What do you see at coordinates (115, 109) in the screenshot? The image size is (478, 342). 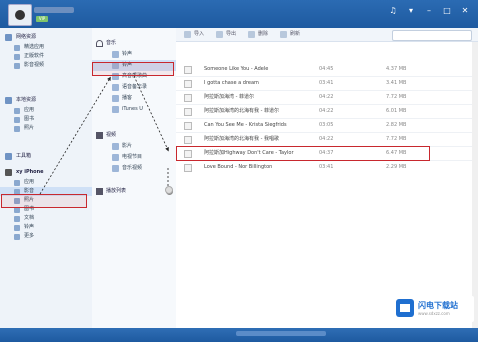 I see `graduation-icon` at bounding box center [115, 109].